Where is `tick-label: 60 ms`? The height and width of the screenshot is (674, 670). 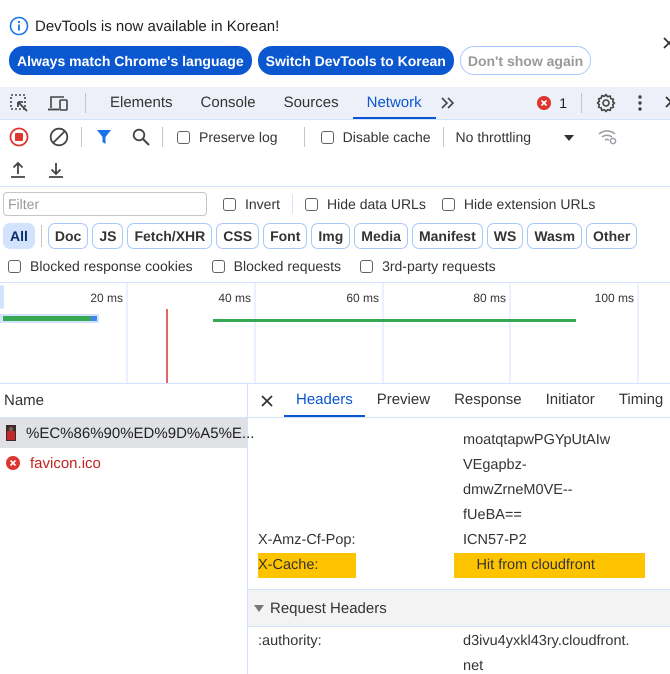
tick-label: 60 ms is located at coordinates (362, 298).